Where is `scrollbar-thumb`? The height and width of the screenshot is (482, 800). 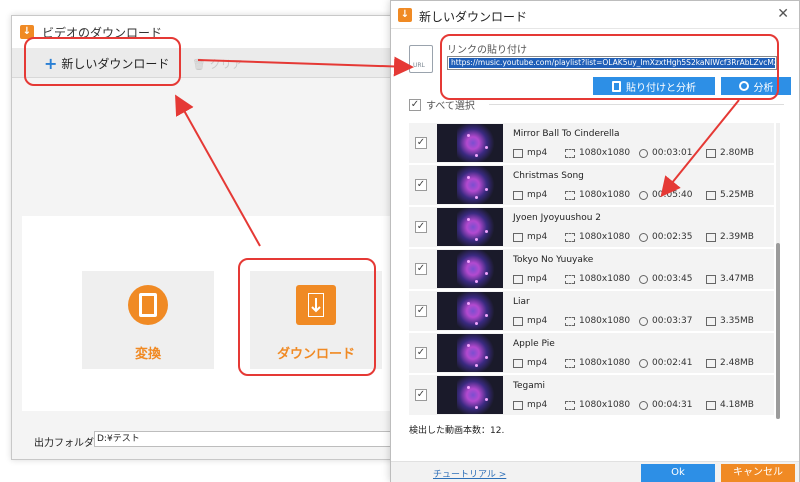 scrollbar-thumb is located at coordinates (778, 331).